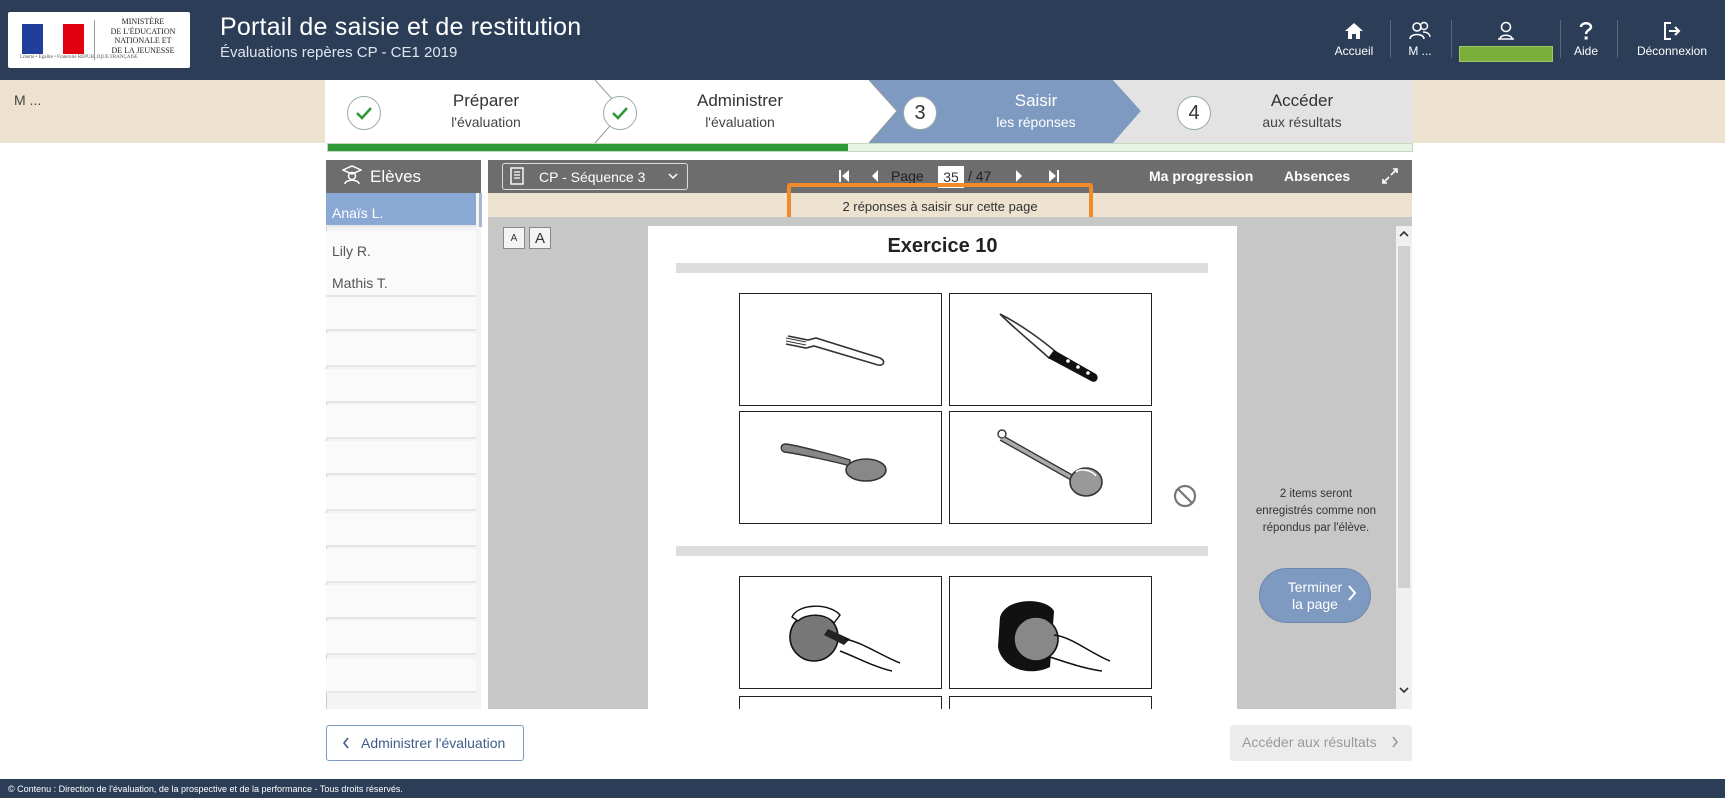 The height and width of the screenshot is (798, 1725). I want to click on scrollbar-thumb, so click(1404, 417).